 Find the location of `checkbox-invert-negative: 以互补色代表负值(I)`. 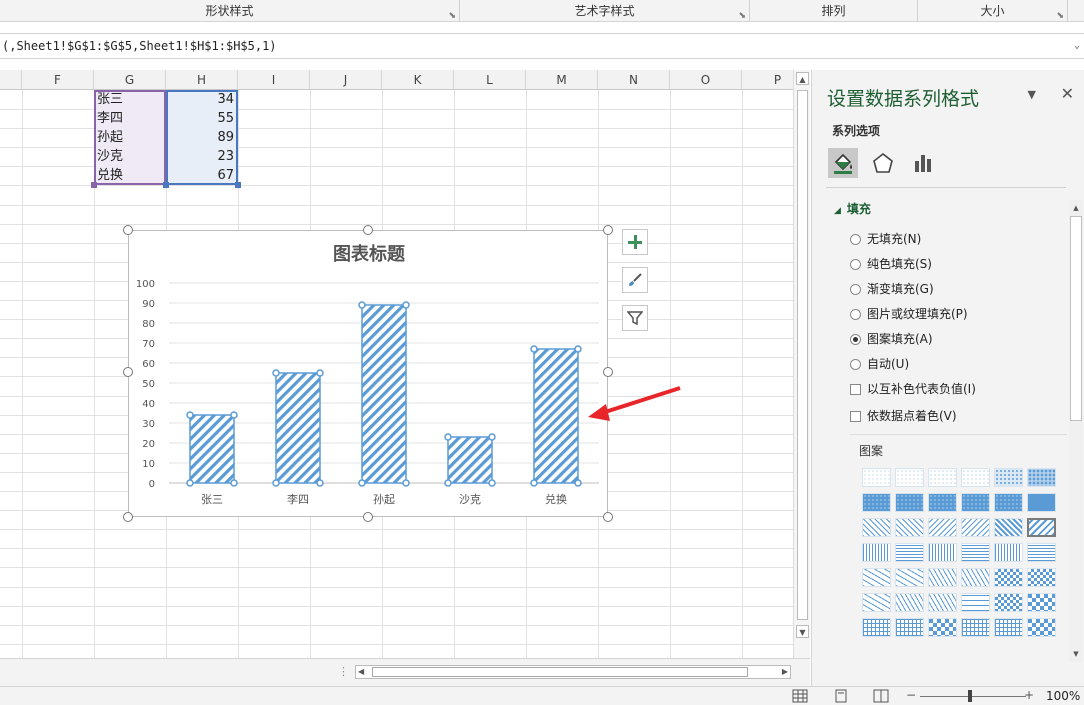

checkbox-invert-negative: 以互补色代表负值(I) is located at coordinates (913, 389).